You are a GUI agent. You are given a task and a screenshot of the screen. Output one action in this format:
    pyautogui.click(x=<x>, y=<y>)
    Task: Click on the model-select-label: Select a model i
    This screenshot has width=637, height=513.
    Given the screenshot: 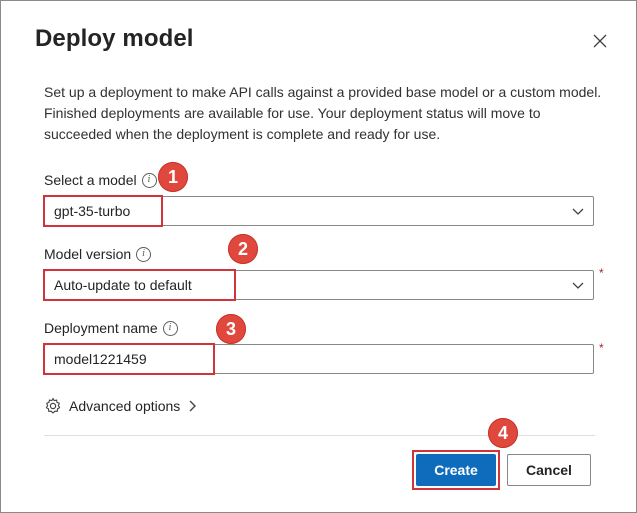 What is the action you would take?
    pyautogui.click(x=100, y=180)
    